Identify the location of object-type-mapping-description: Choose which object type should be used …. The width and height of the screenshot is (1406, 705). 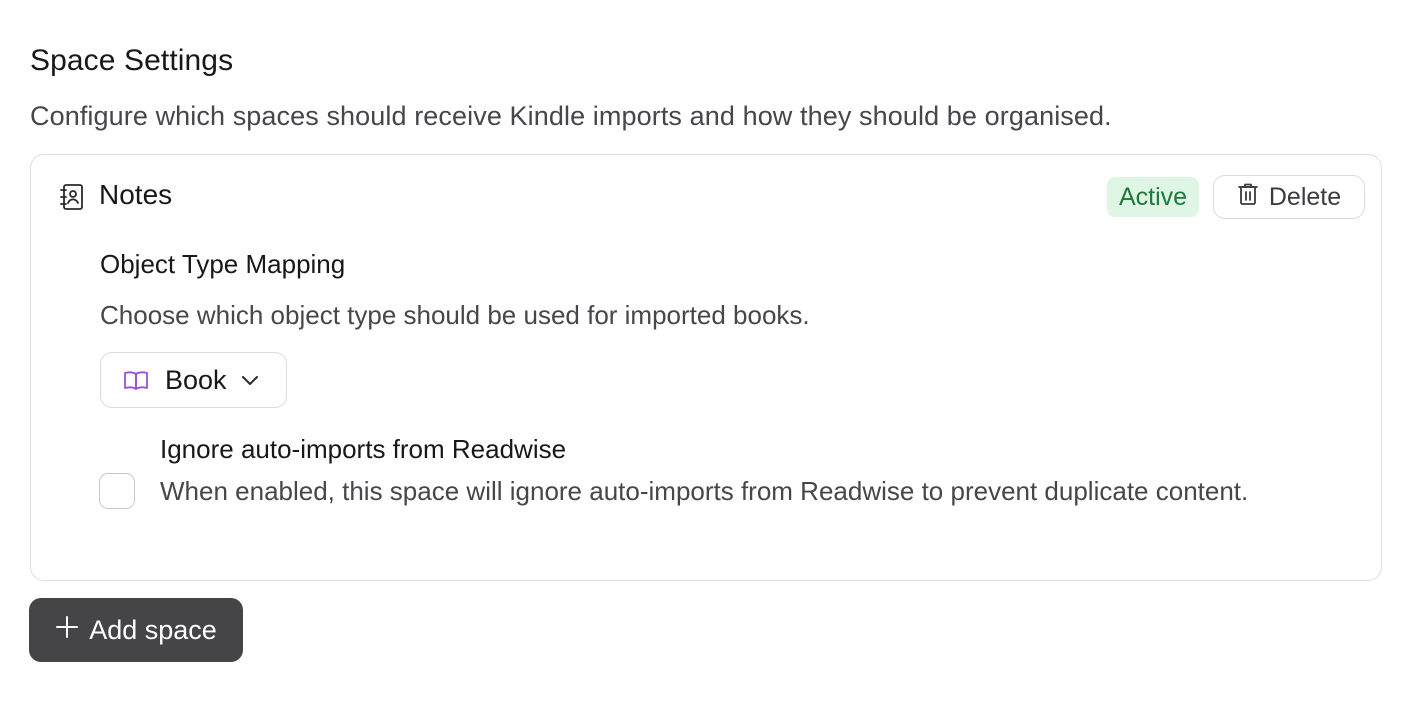
(455, 315).